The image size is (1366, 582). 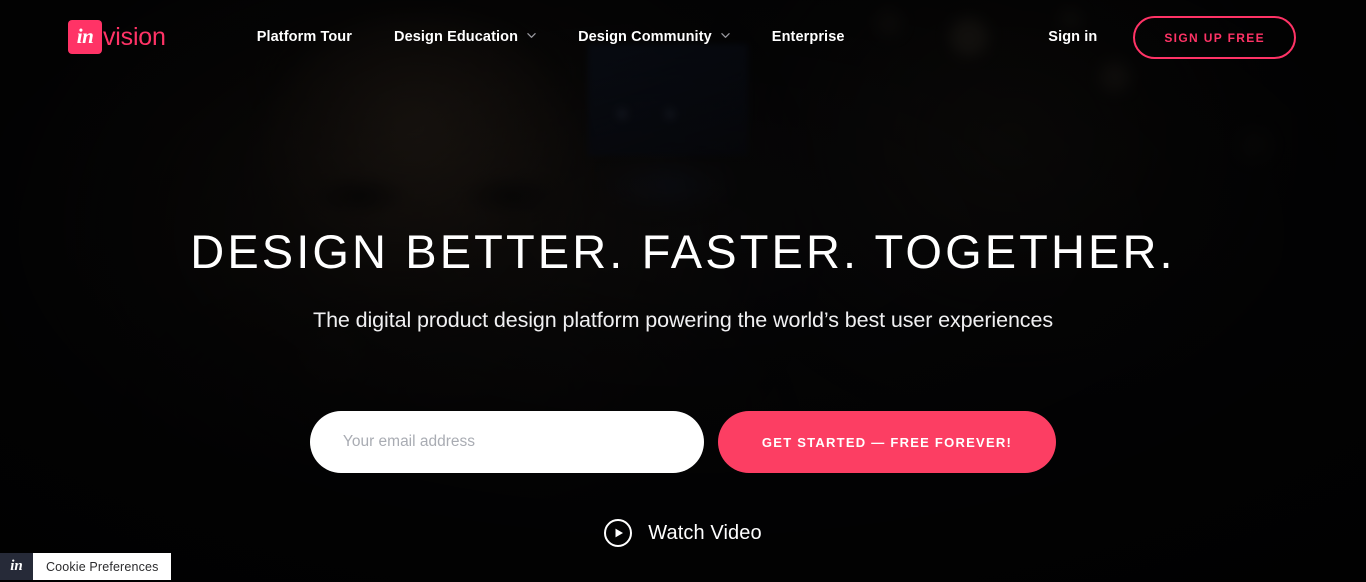 I want to click on nav-item-design-education: Design Education, so click(x=465, y=37).